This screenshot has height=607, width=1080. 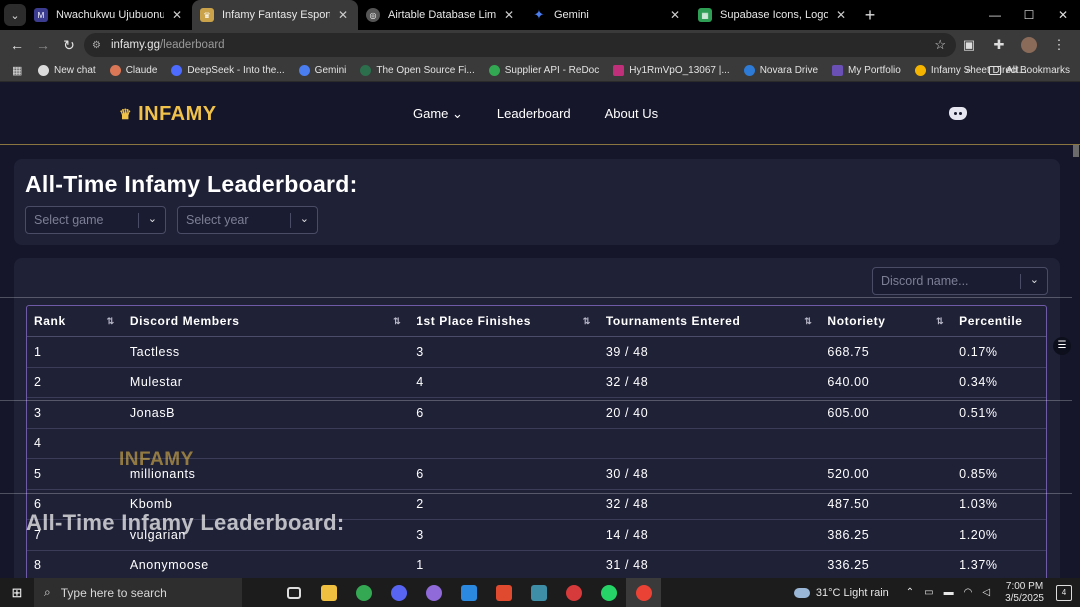 I want to click on maximize-icon: ☐, so click(x=1029, y=15).